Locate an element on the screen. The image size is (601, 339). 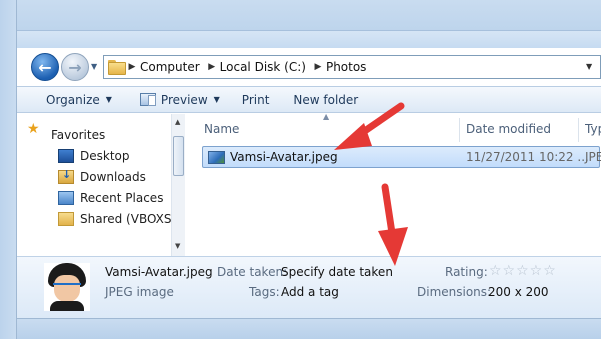
sidebar-item-label: Downloads is located at coordinates (113, 177).